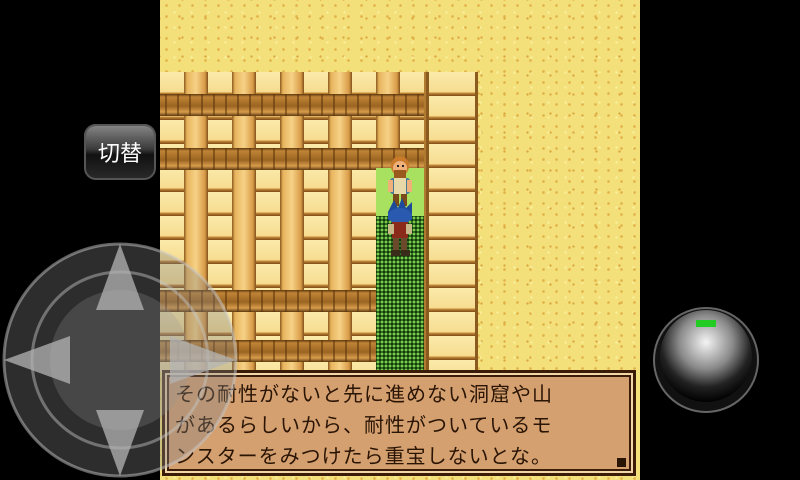 The image size is (800, 480). Describe the element at coordinates (706, 360) in the screenshot. I see `action-button` at that location.